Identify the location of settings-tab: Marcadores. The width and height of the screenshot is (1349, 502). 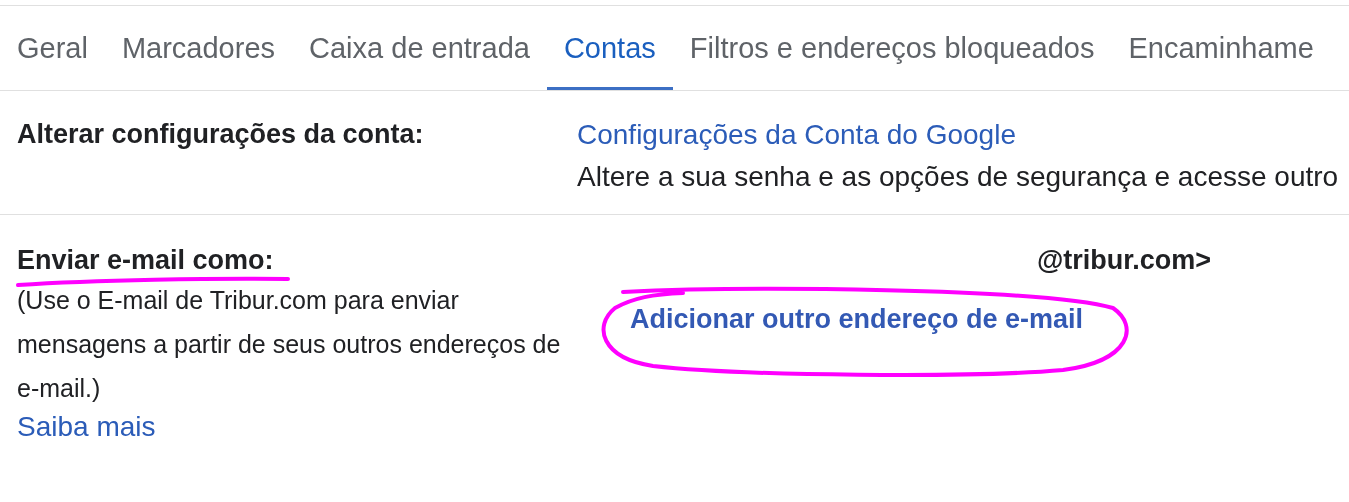
(198, 48).